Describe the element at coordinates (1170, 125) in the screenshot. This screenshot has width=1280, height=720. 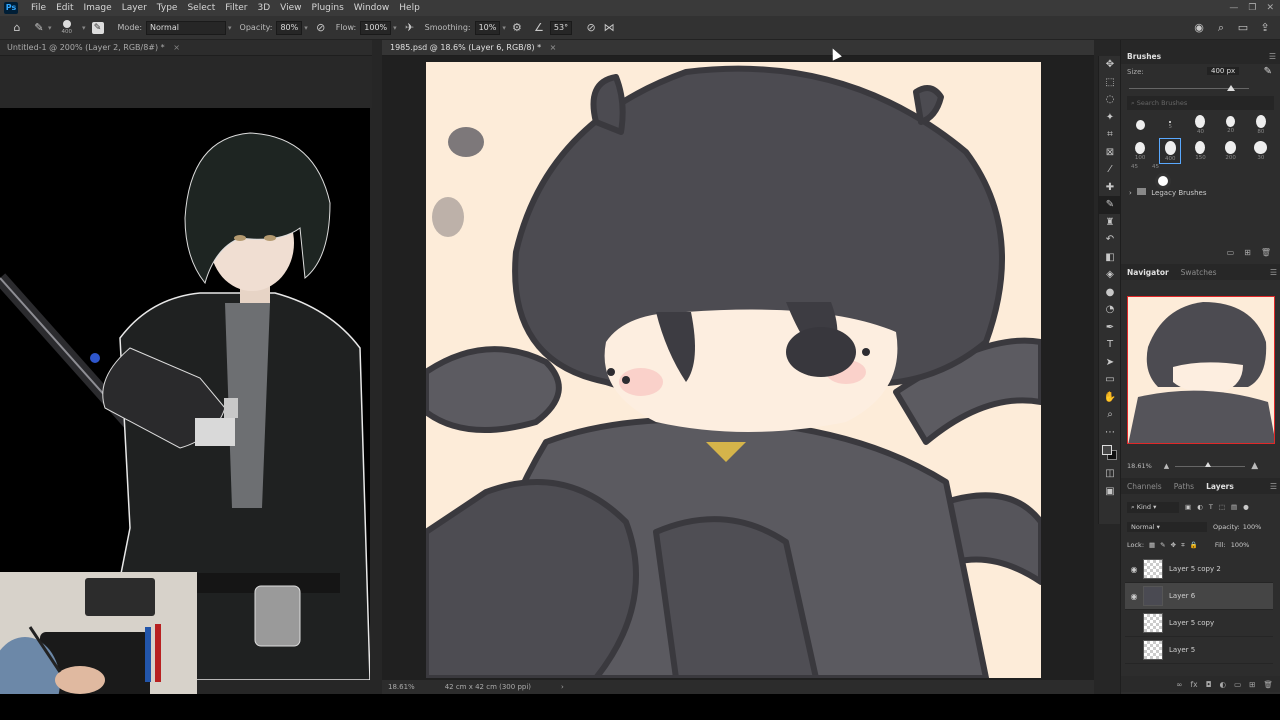
I see `brush-preset: 5` at that location.